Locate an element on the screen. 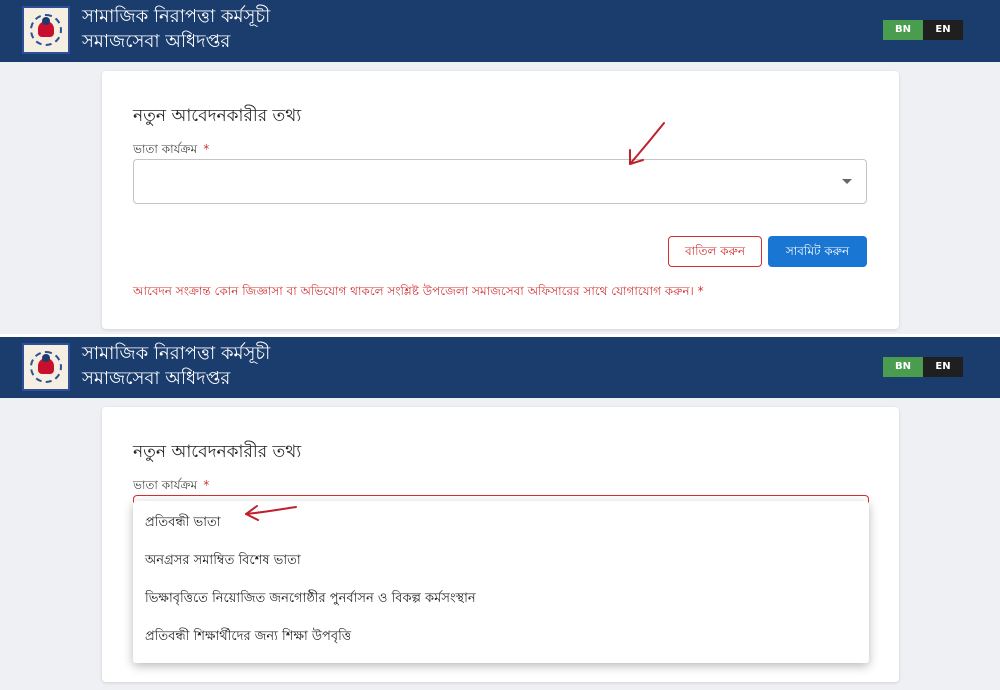  chevron-down-icon is located at coordinates (847, 181).